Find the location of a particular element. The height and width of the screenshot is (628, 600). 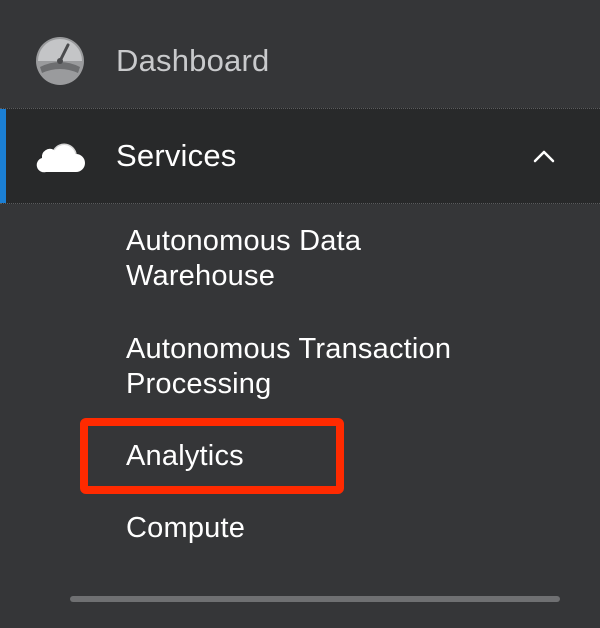

dashboard-gauge-icon is located at coordinates (60, 61).